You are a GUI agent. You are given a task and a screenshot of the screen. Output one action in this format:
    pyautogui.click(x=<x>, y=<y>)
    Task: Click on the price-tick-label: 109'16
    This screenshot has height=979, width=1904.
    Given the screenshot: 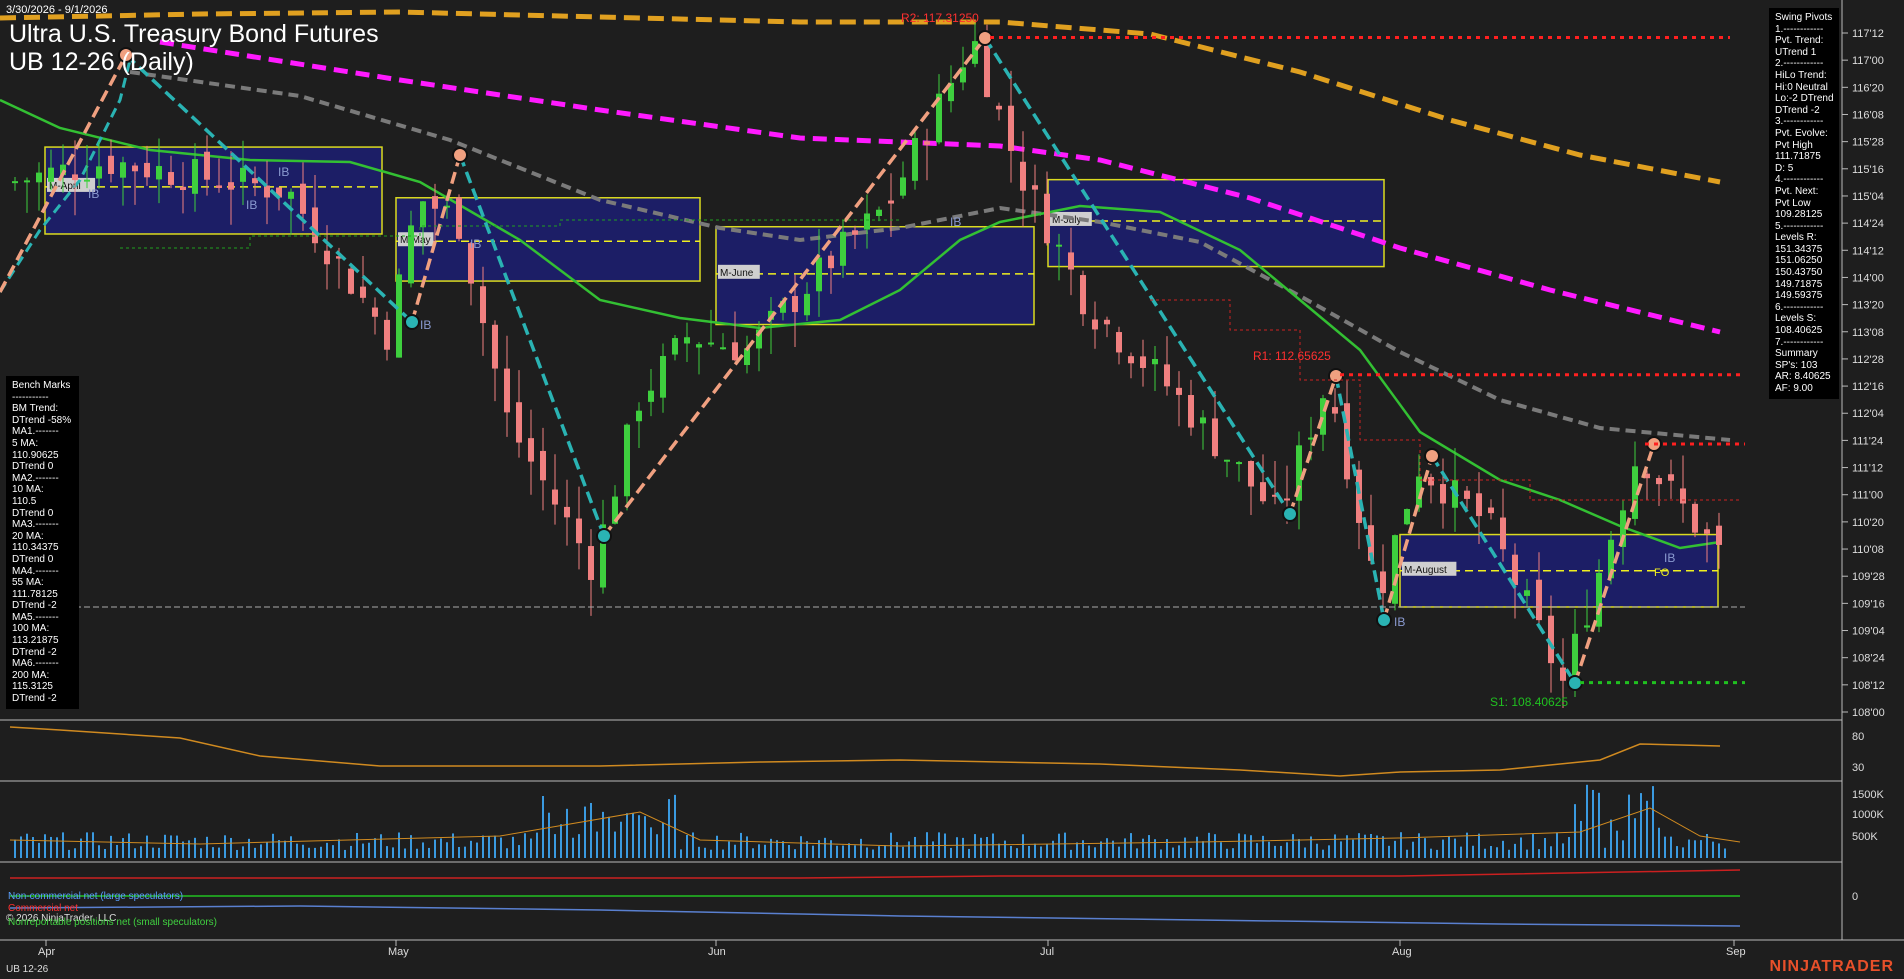 What is the action you would take?
    pyautogui.click(x=1868, y=604)
    